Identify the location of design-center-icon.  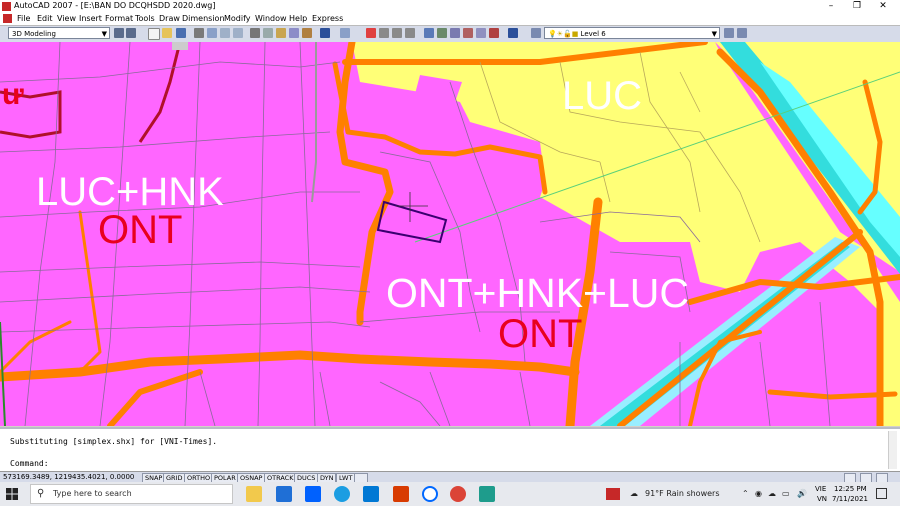
(442, 33).